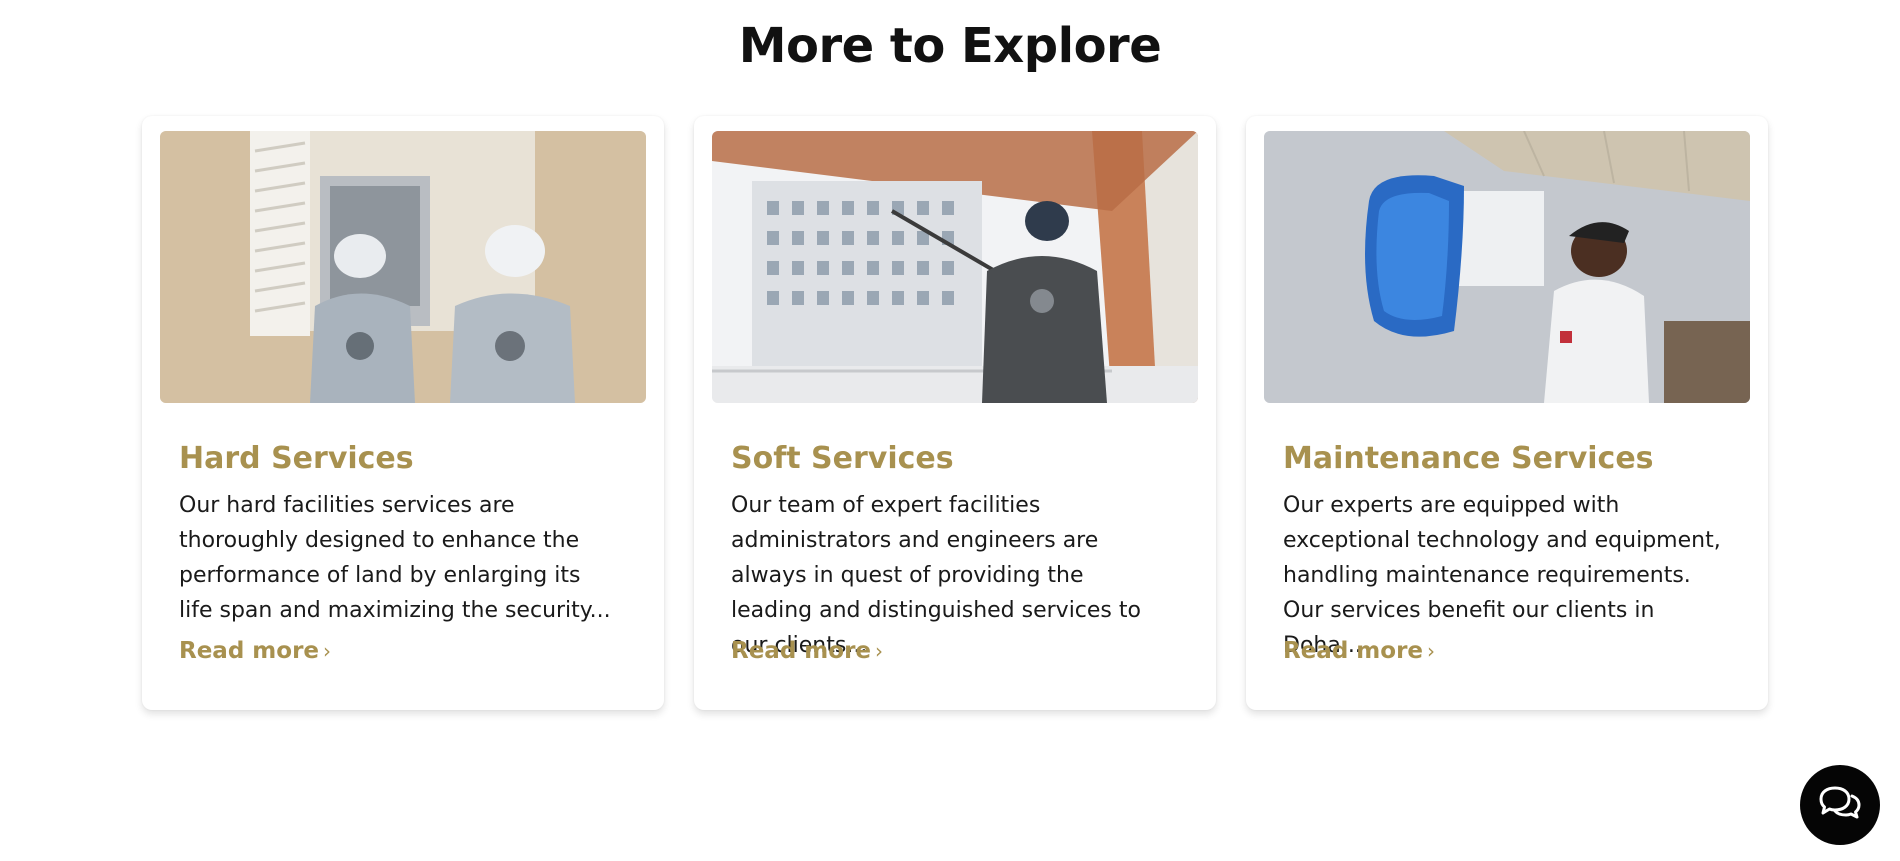 The image size is (1900, 861). I want to click on maintenance-services-image, so click(1507, 267).